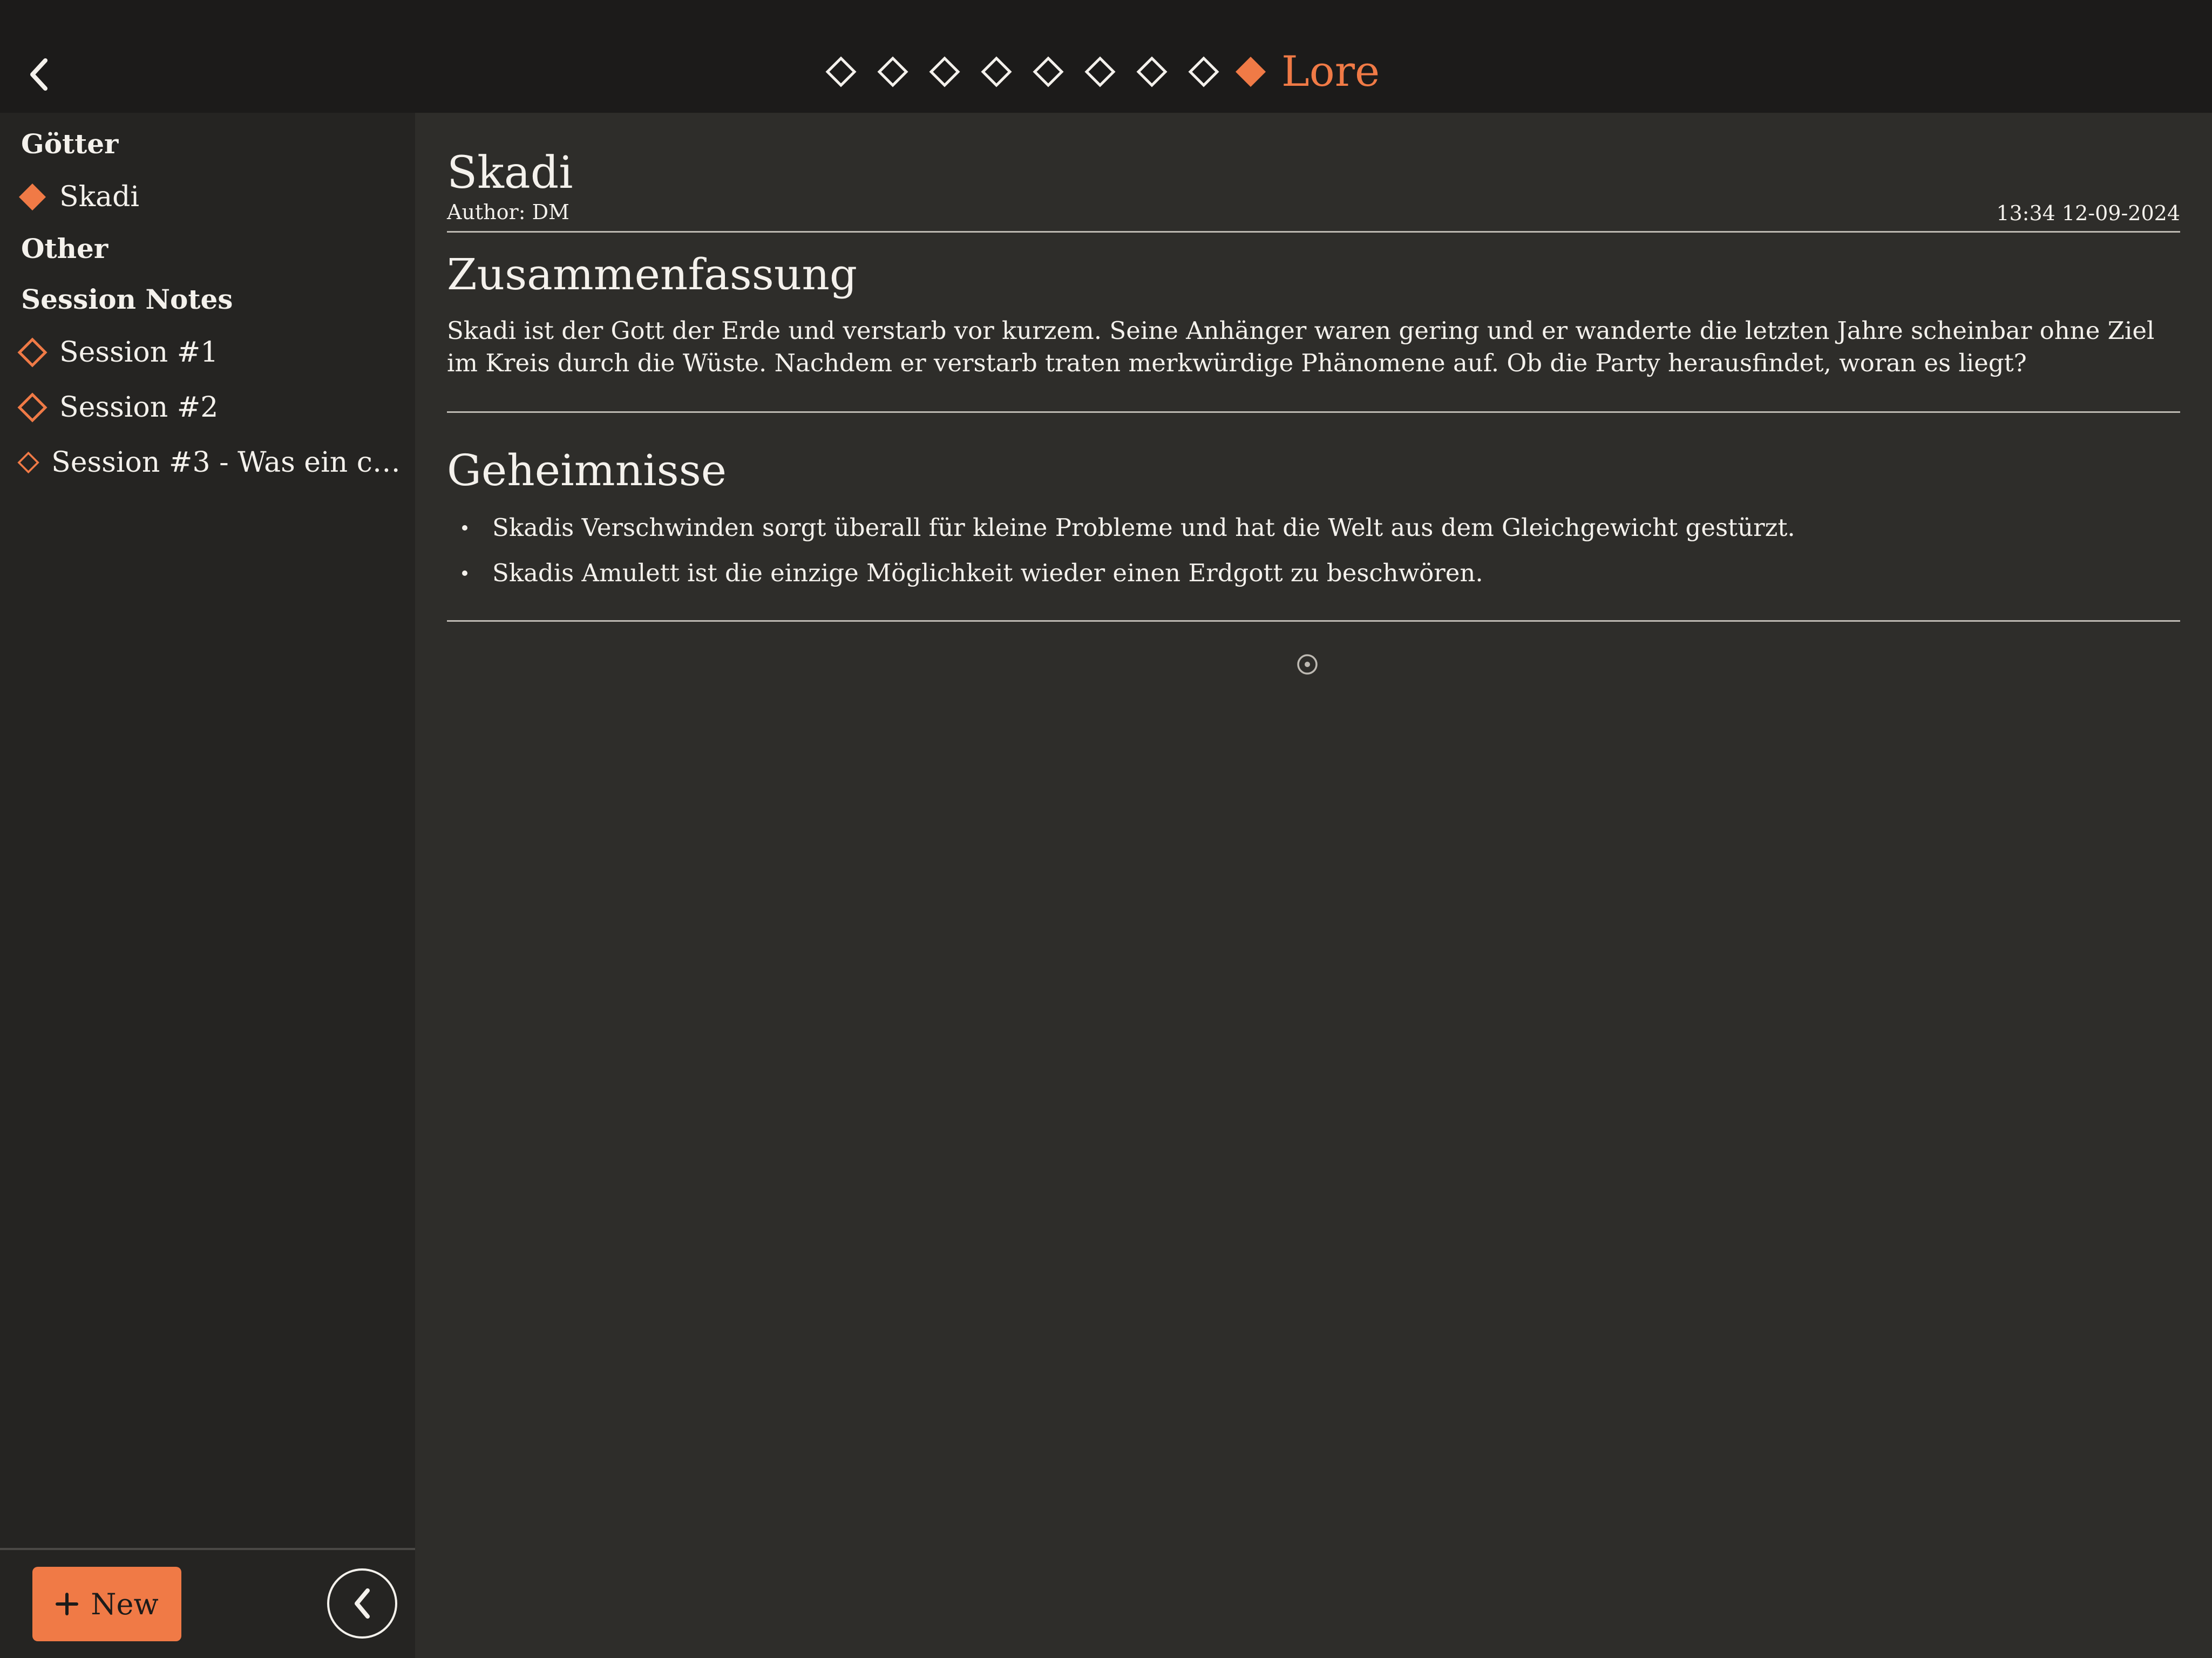 This screenshot has width=2212, height=1658. I want to click on new-button-label: New, so click(125, 1604).